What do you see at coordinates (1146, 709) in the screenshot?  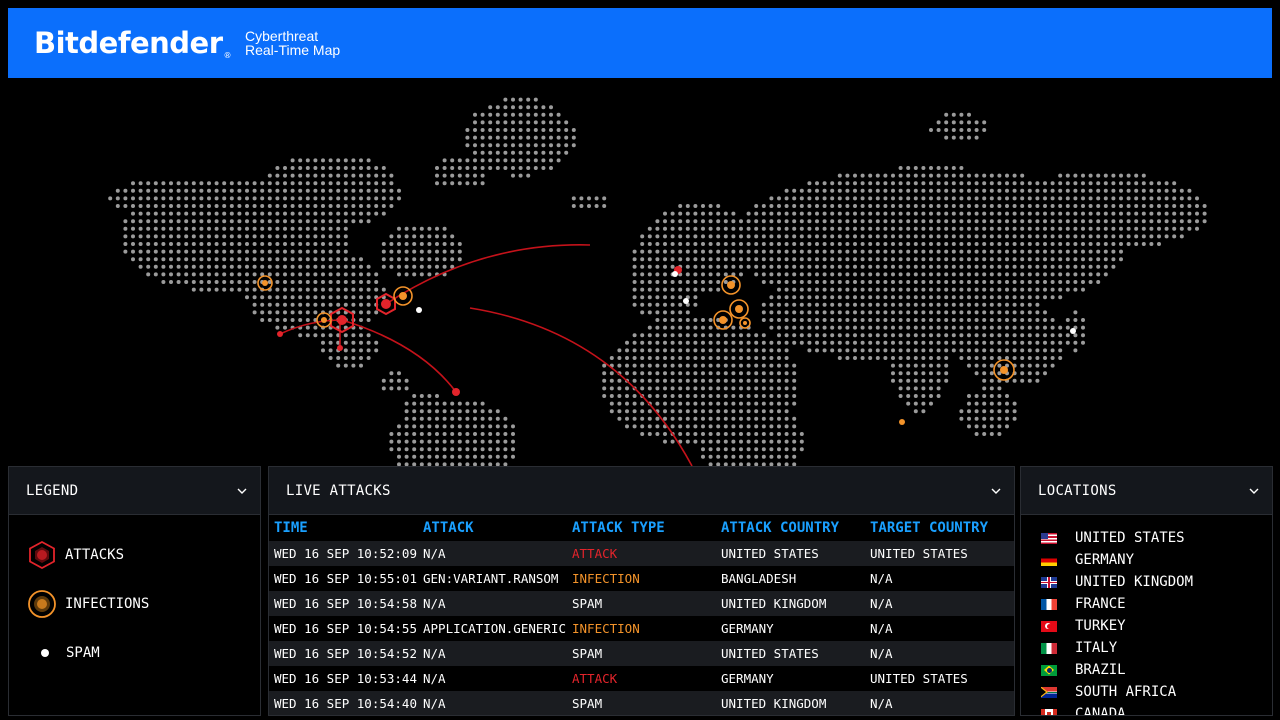 I see `location-item: CANADA` at bounding box center [1146, 709].